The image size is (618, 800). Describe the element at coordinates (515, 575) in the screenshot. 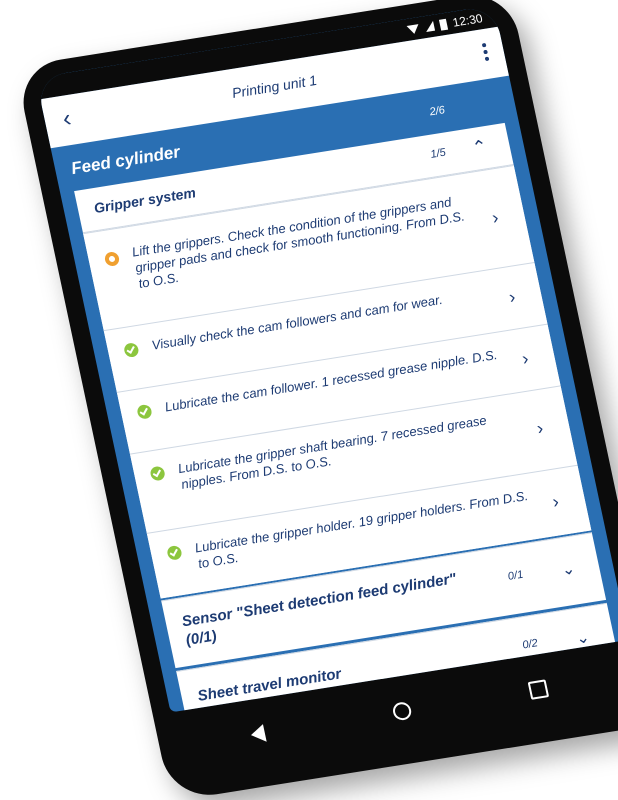

I see `group-count: 0/1` at that location.